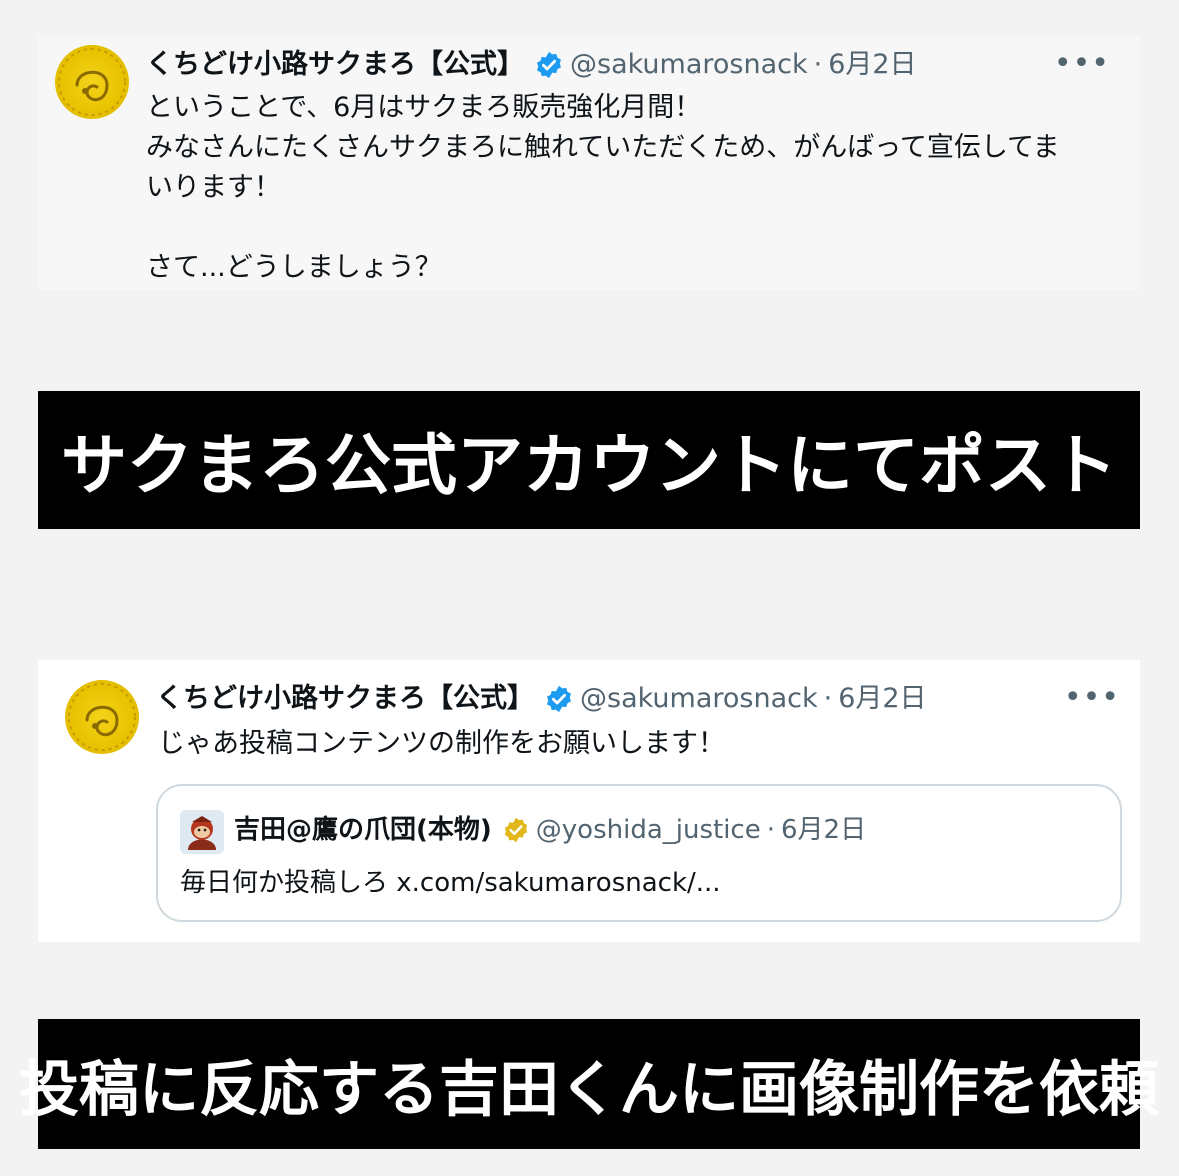 This screenshot has height=1176, width=1179. Describe the element at coordinates (589, 460) in the screenshot. I see `caption-banner-1: サクまろ公式アカウントにてポスト` at that location.